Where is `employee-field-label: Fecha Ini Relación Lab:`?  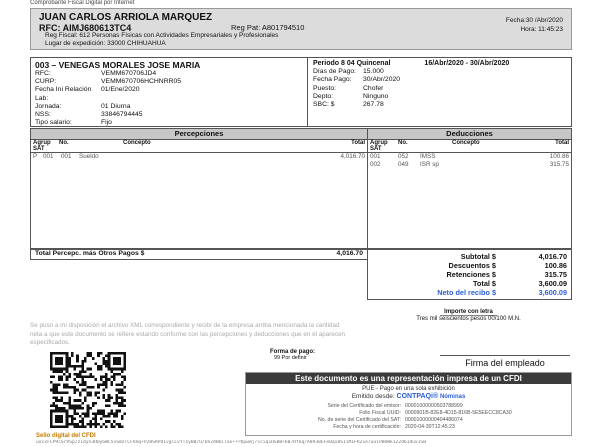 employee-field-label: Fecha Ini Relación Lab: is located at coordinates (63, 94).